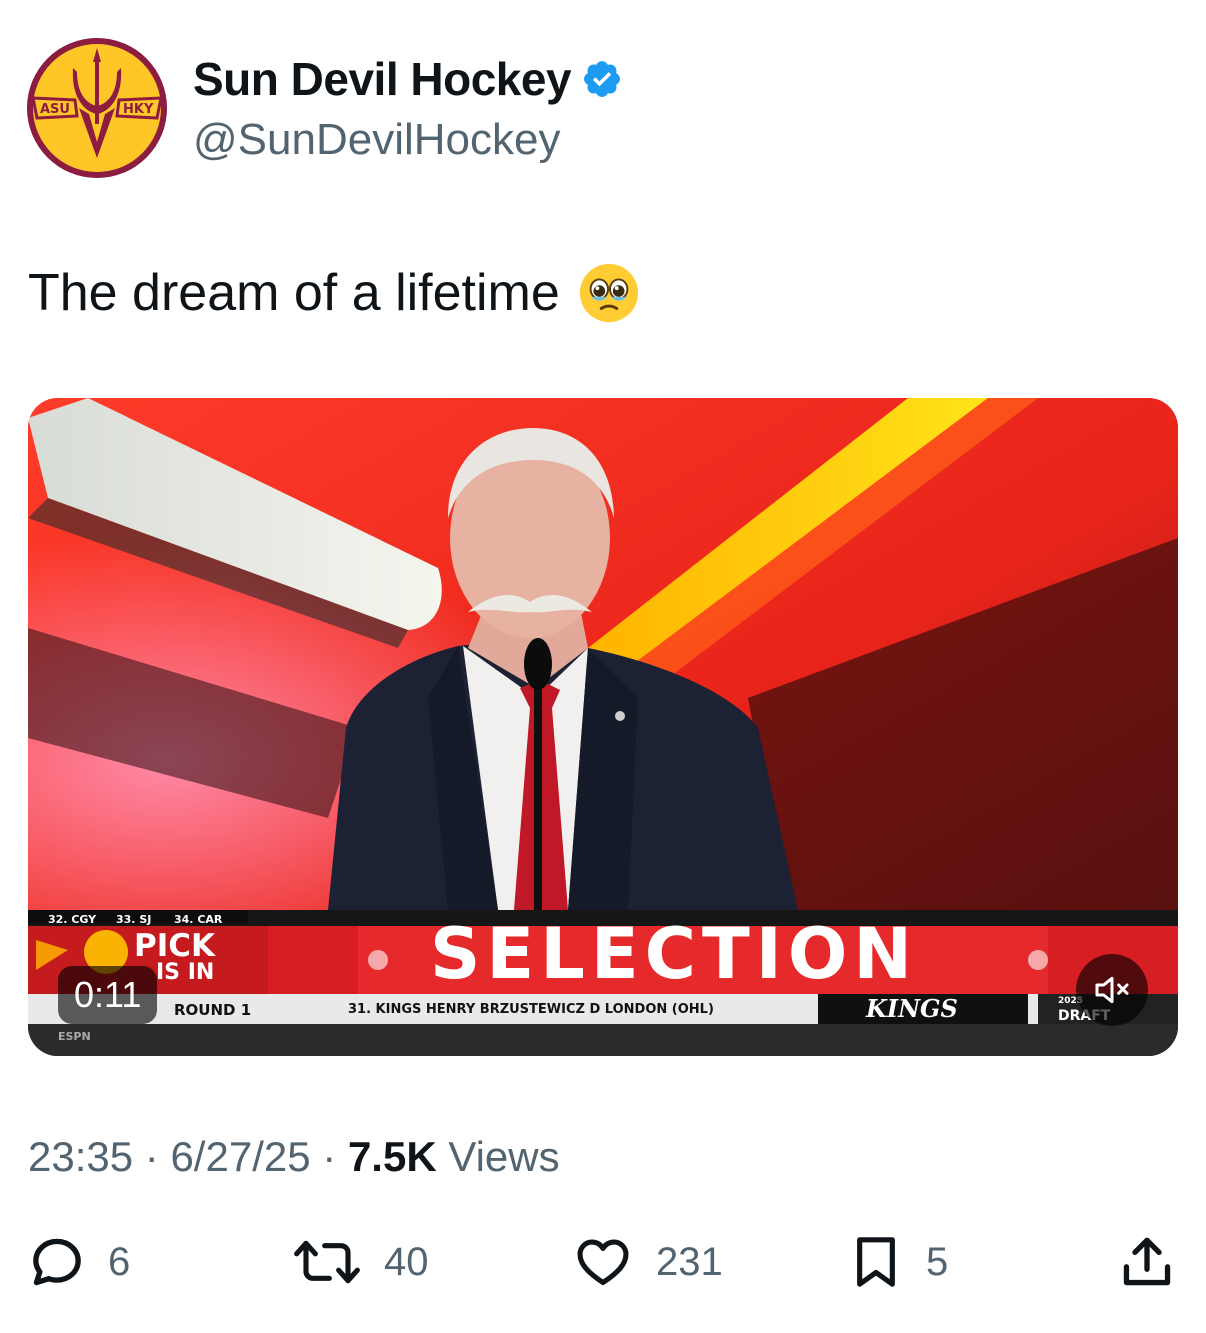 The image size is (1206, 1333). I want to click on reply-icon, so click(57, 1262).